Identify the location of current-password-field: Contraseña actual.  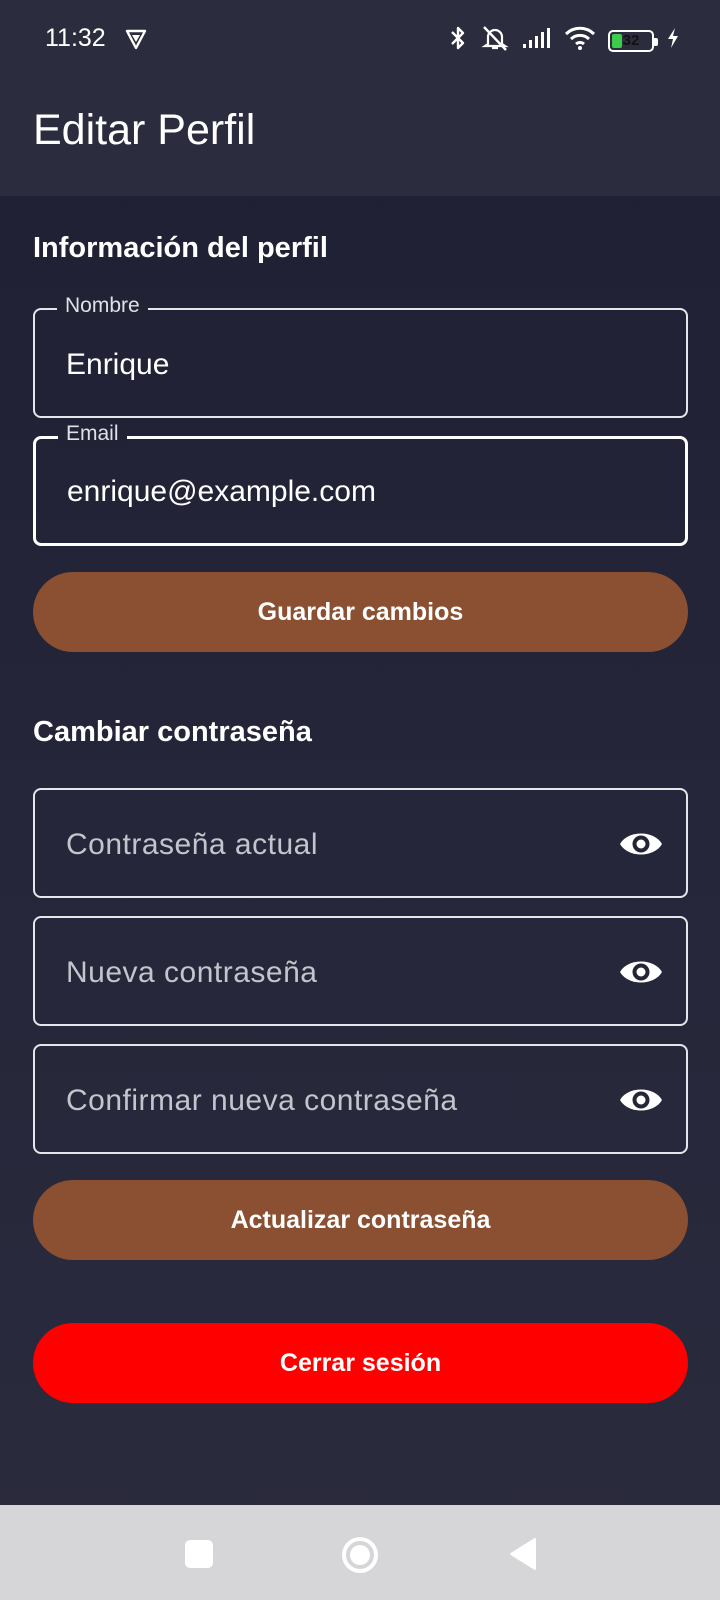
(360, 843).